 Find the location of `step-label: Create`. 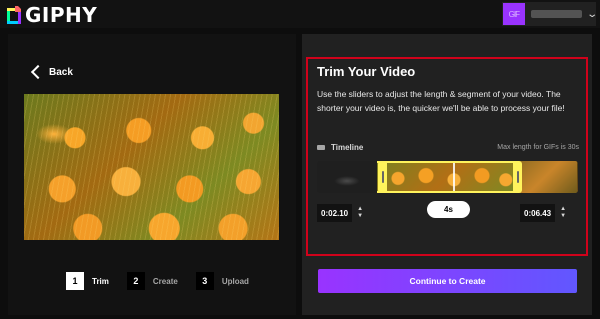

step-label: Create is located at coordinates (165, 281).